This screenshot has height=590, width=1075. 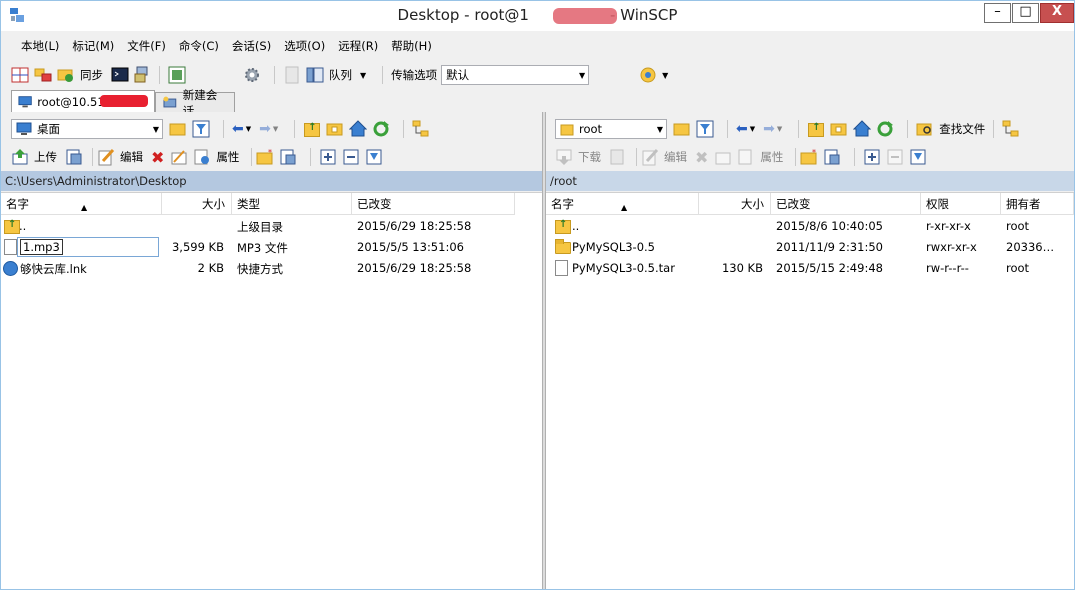 What do you see at coordinates (252, 75) in the screenshot?
I see `preferences-gear-icon` at bounding box center [252, 75].